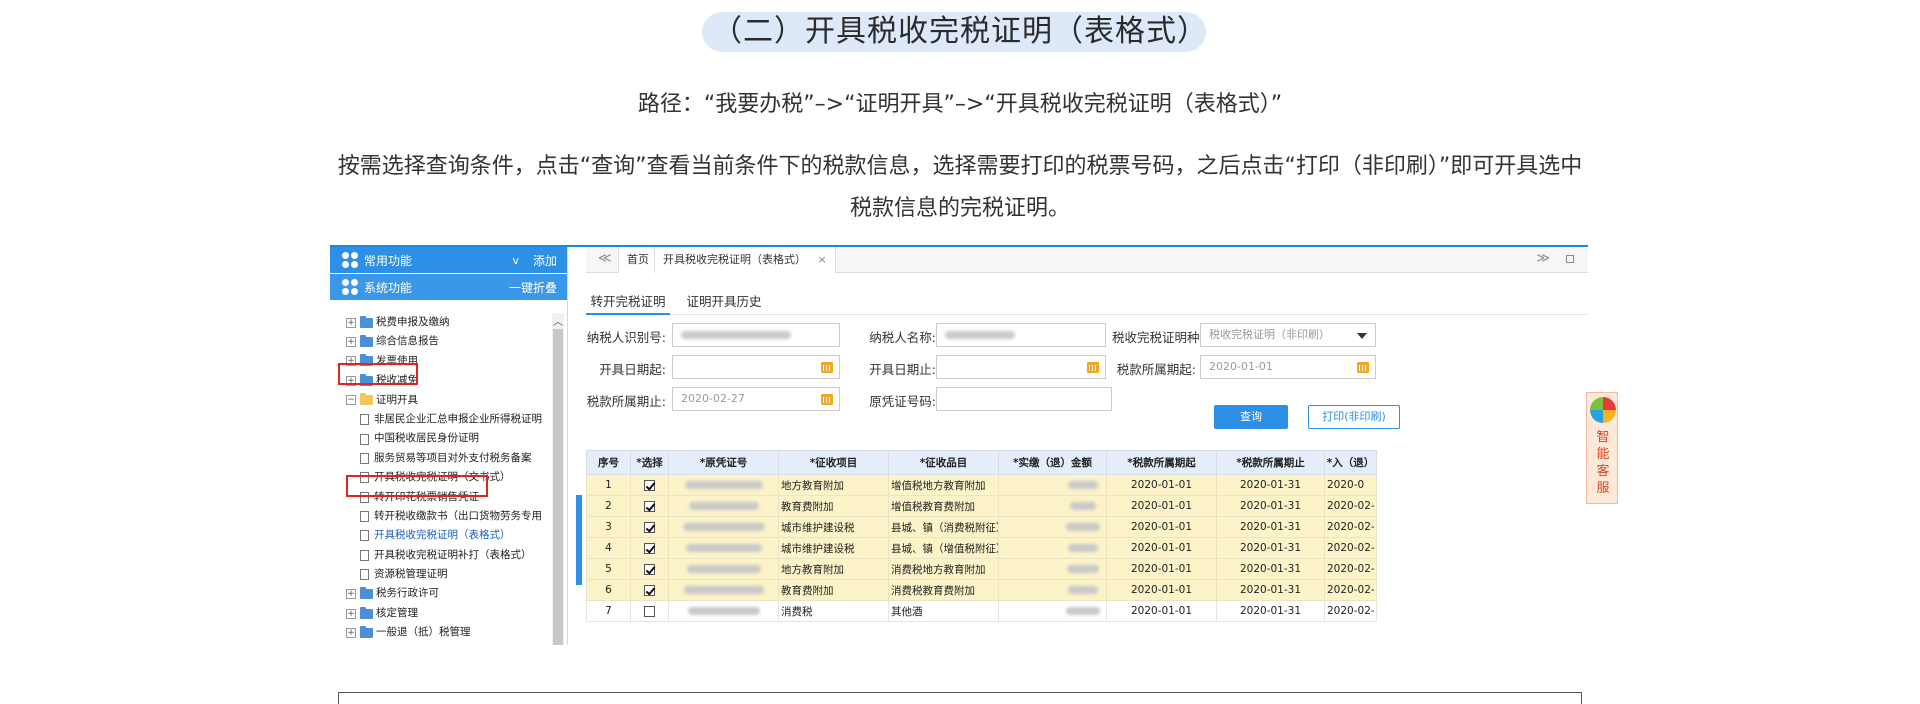 The height and width of the screenshot is (704, 1920). What do you see at coordinates (451, 322) in the screenshot?
I see `tree-item: + 税费申报及缴纳` at bounding box center [451, 322].